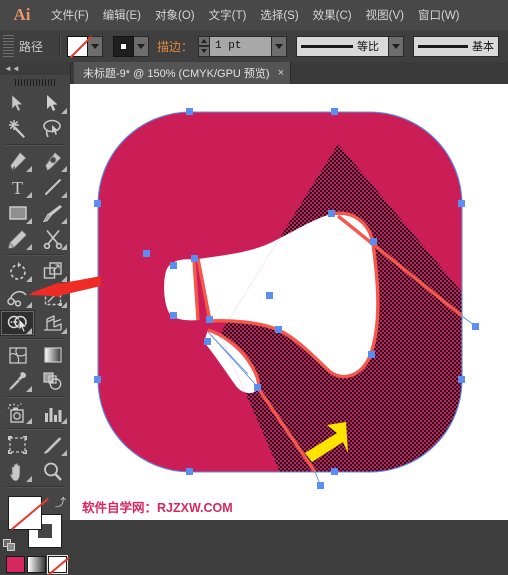 The height and width of the screenshot is (575, 508). I want to click on stroke-weight-control: 1 pt, so click(243, 46).